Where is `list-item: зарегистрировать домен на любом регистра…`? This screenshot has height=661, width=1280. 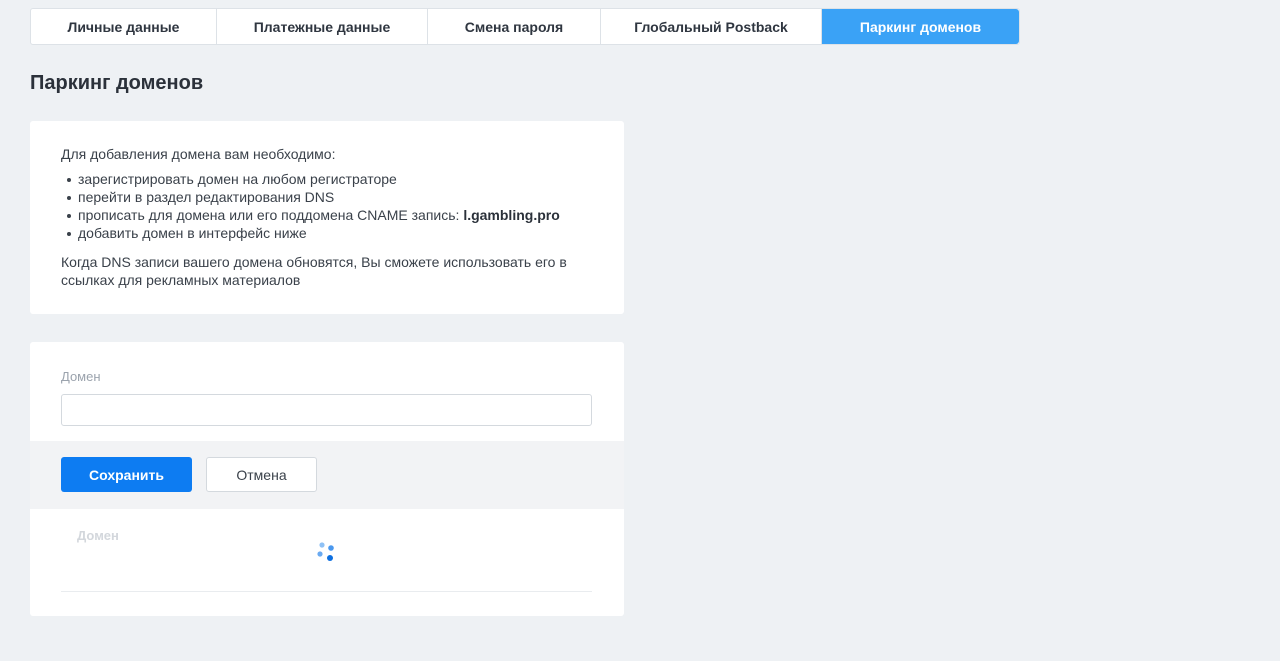 list-item: зарегистрировать домен на любом регистра… is located at coordinates (327, 179).